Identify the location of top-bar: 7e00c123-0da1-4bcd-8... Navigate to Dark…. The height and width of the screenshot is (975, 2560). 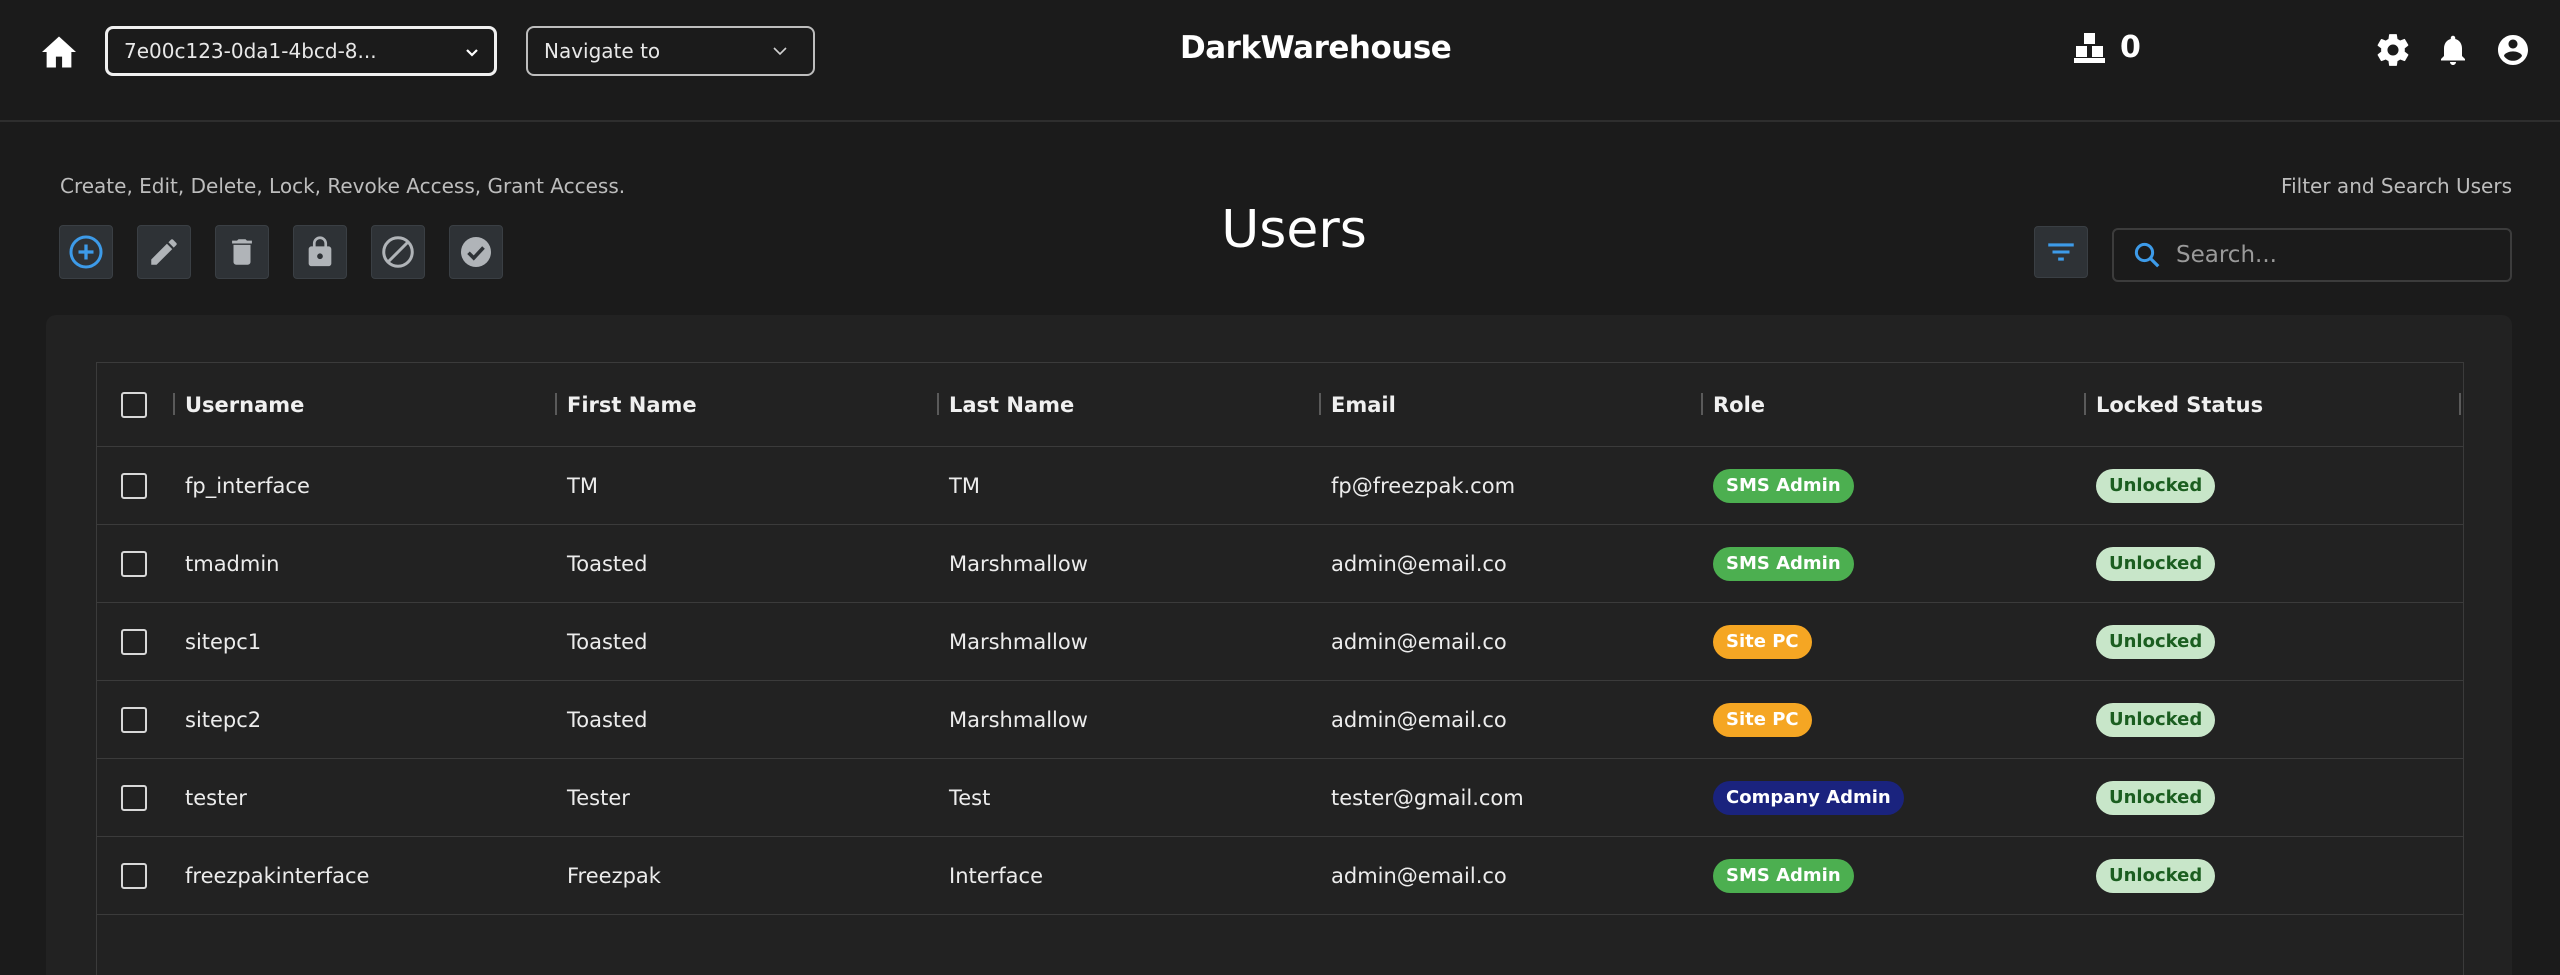
(1280, 61).